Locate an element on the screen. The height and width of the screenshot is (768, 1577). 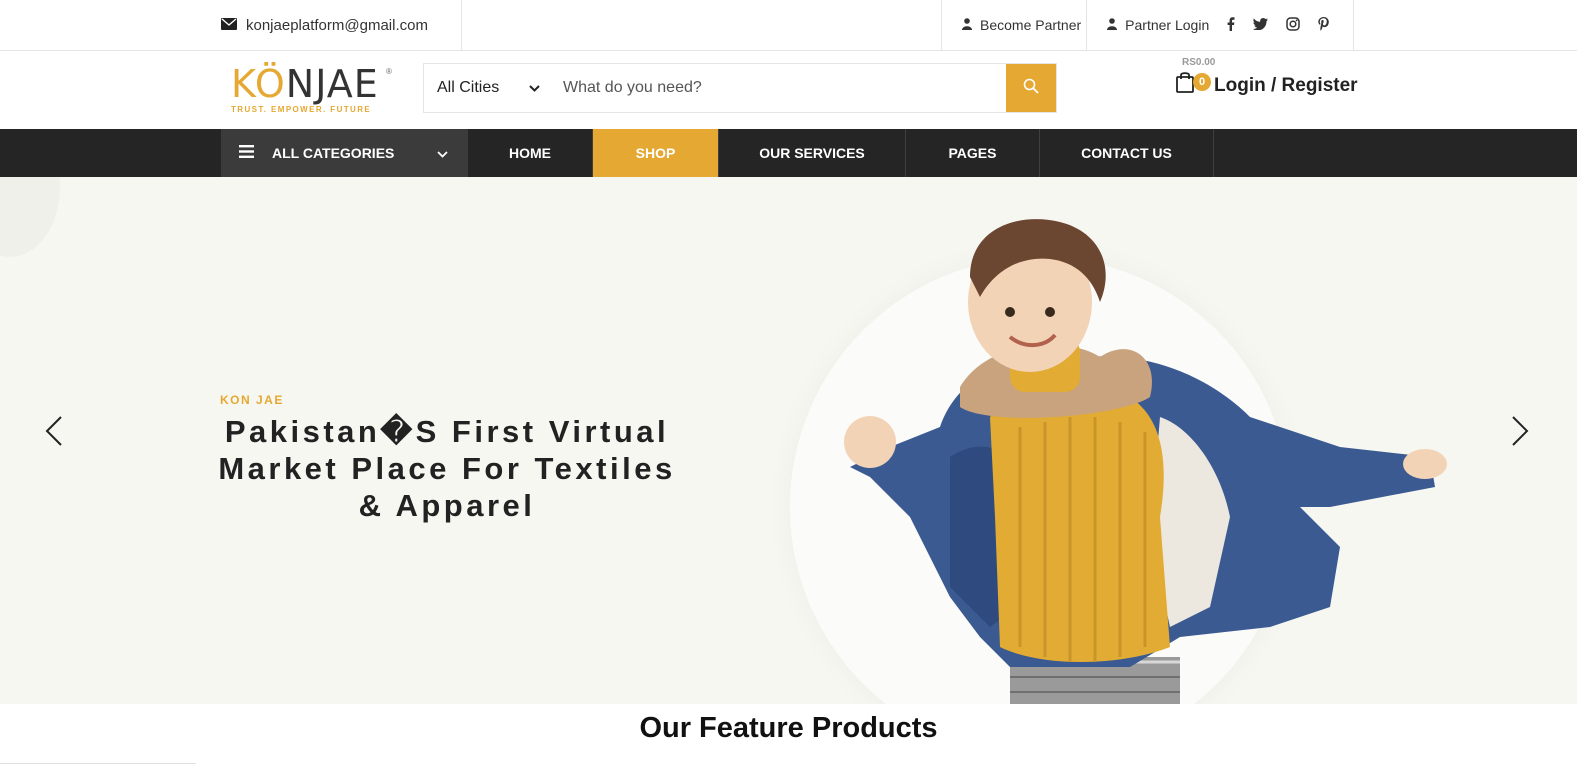
logo-wordmark: KÖNJAE is located at coordinates (305, 84).